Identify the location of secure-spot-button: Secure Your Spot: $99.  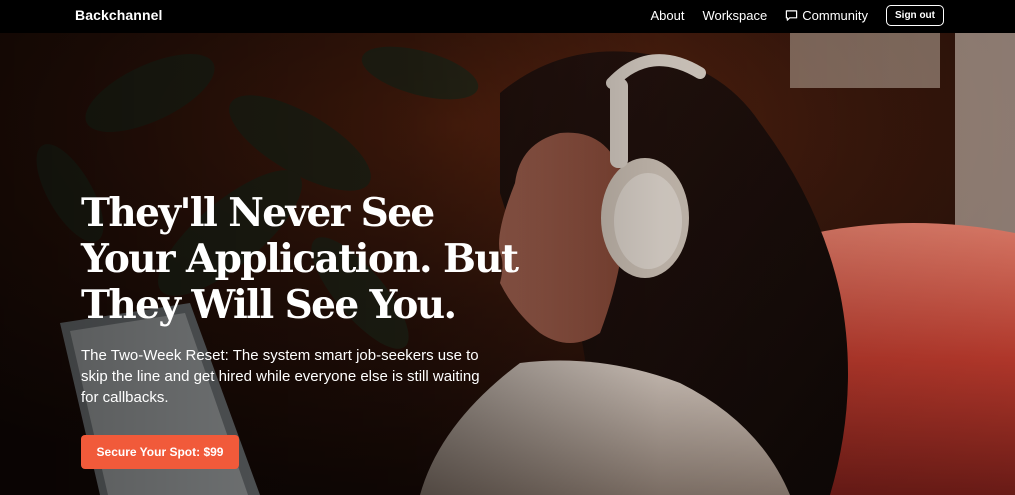
(160, 452).